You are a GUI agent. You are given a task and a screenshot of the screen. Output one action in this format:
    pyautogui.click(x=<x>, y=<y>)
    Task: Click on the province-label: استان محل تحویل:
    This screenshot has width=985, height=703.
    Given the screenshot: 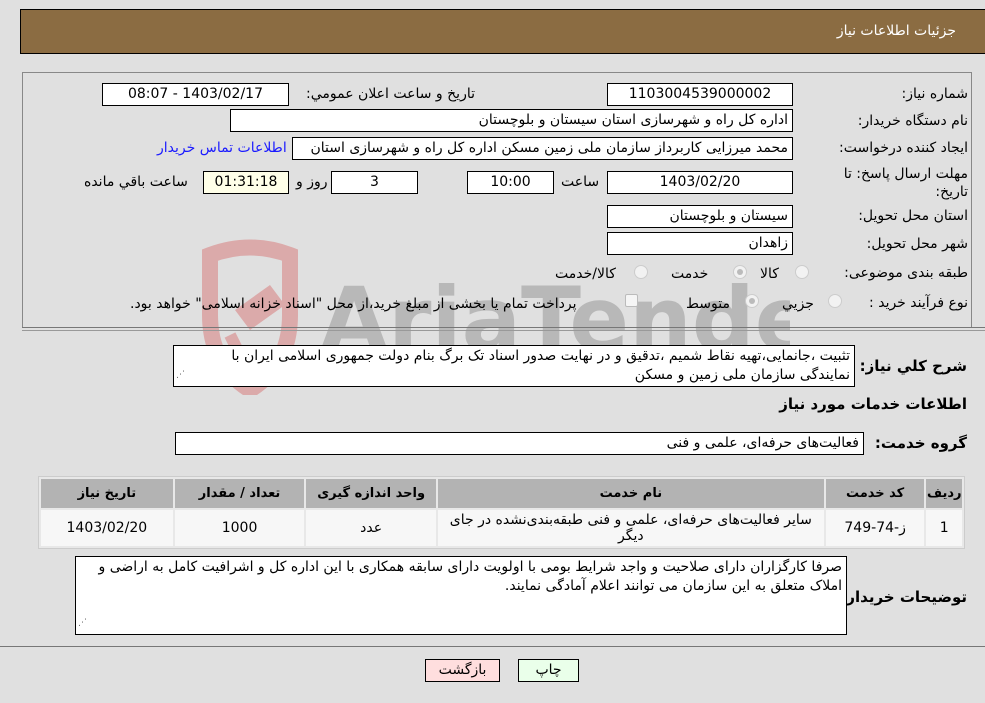 What is the action you would take?
    pyautogui.click(x=913, y=216)
    